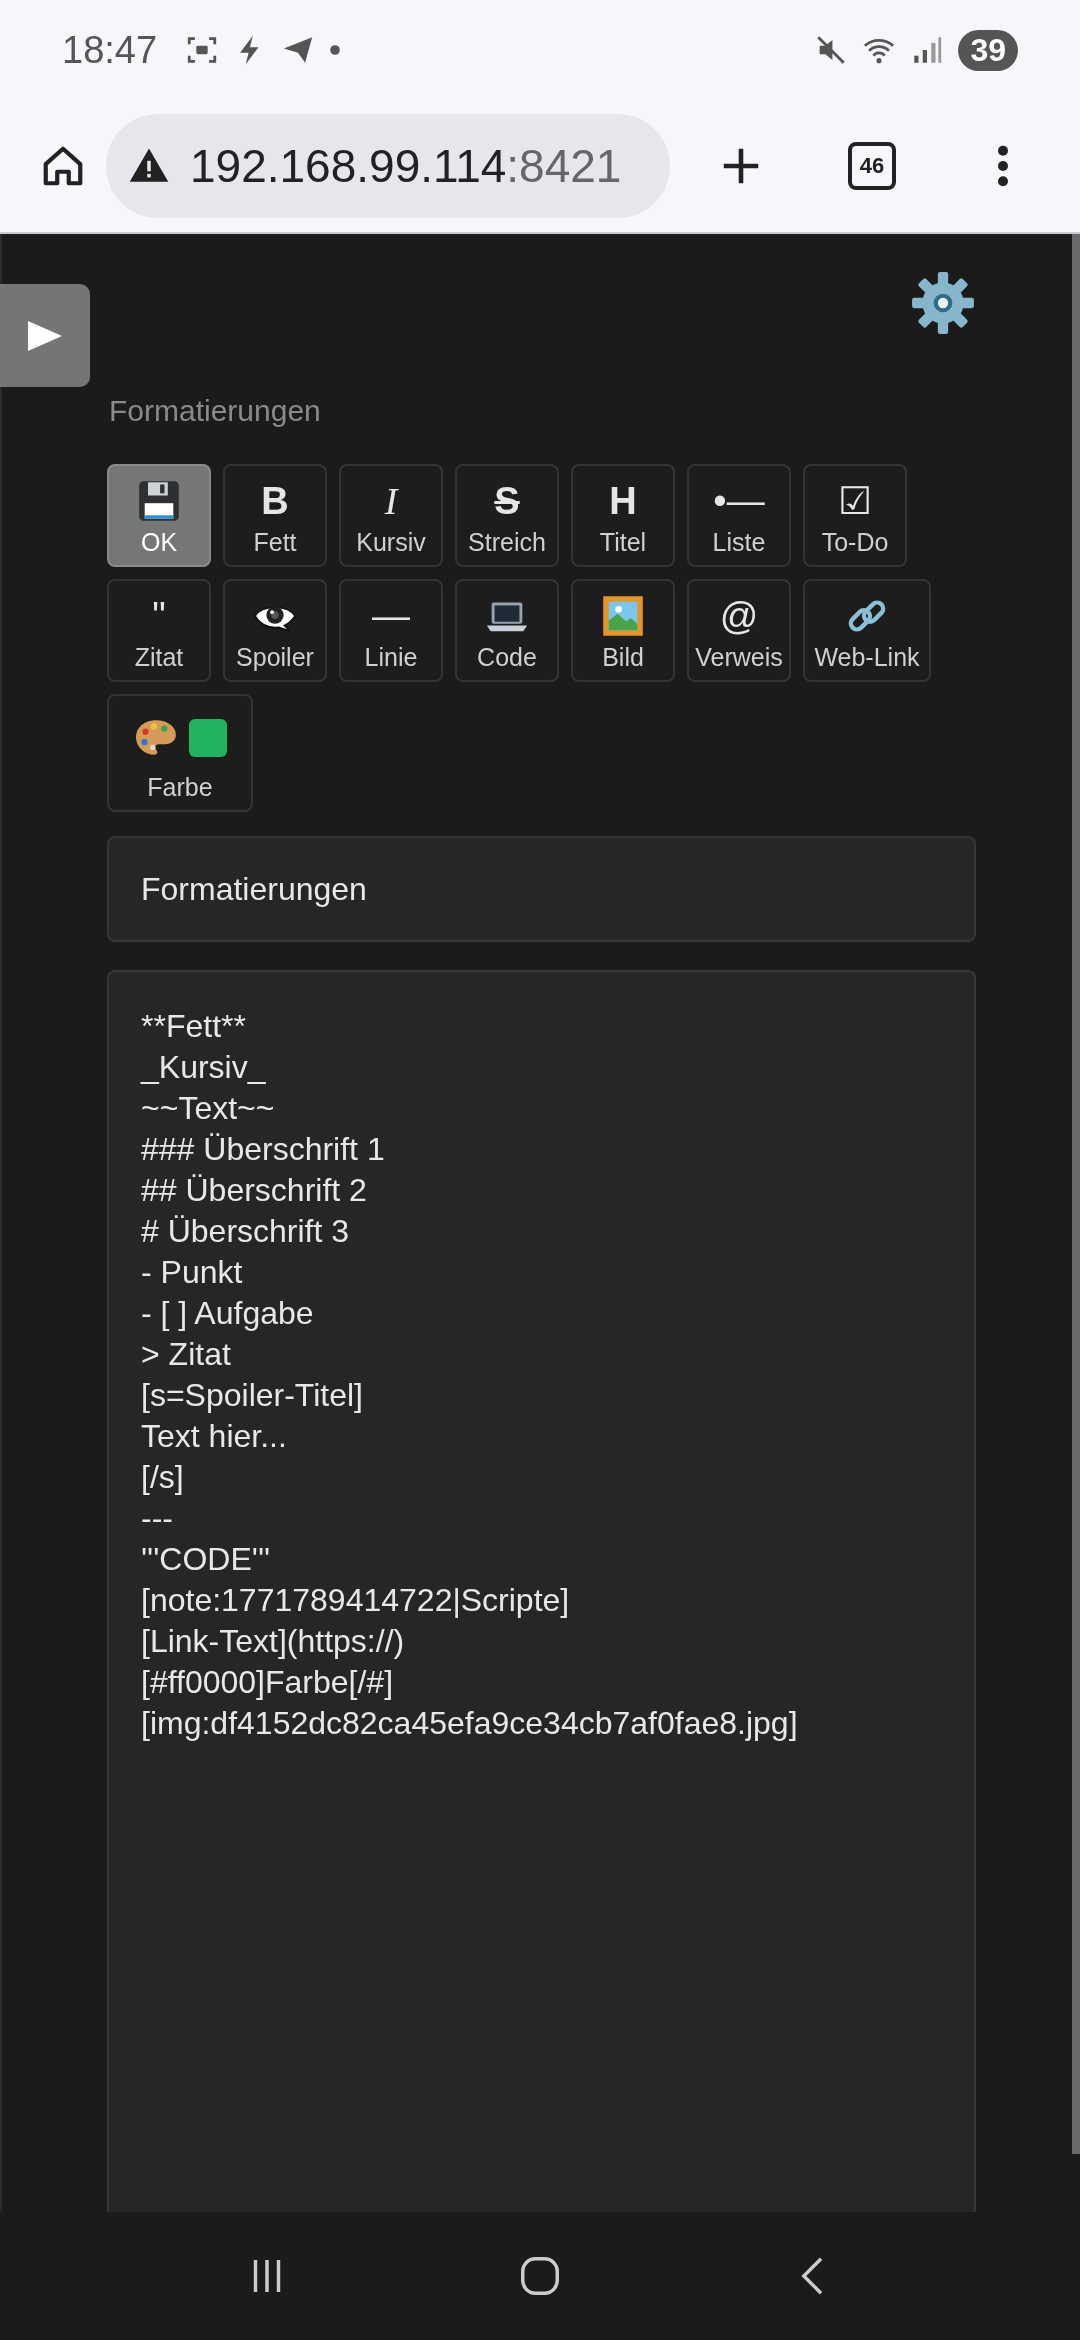 The width and height of the screenshot is (1080, 2340). I want to click on clock: 18:47, so click(110, 50).